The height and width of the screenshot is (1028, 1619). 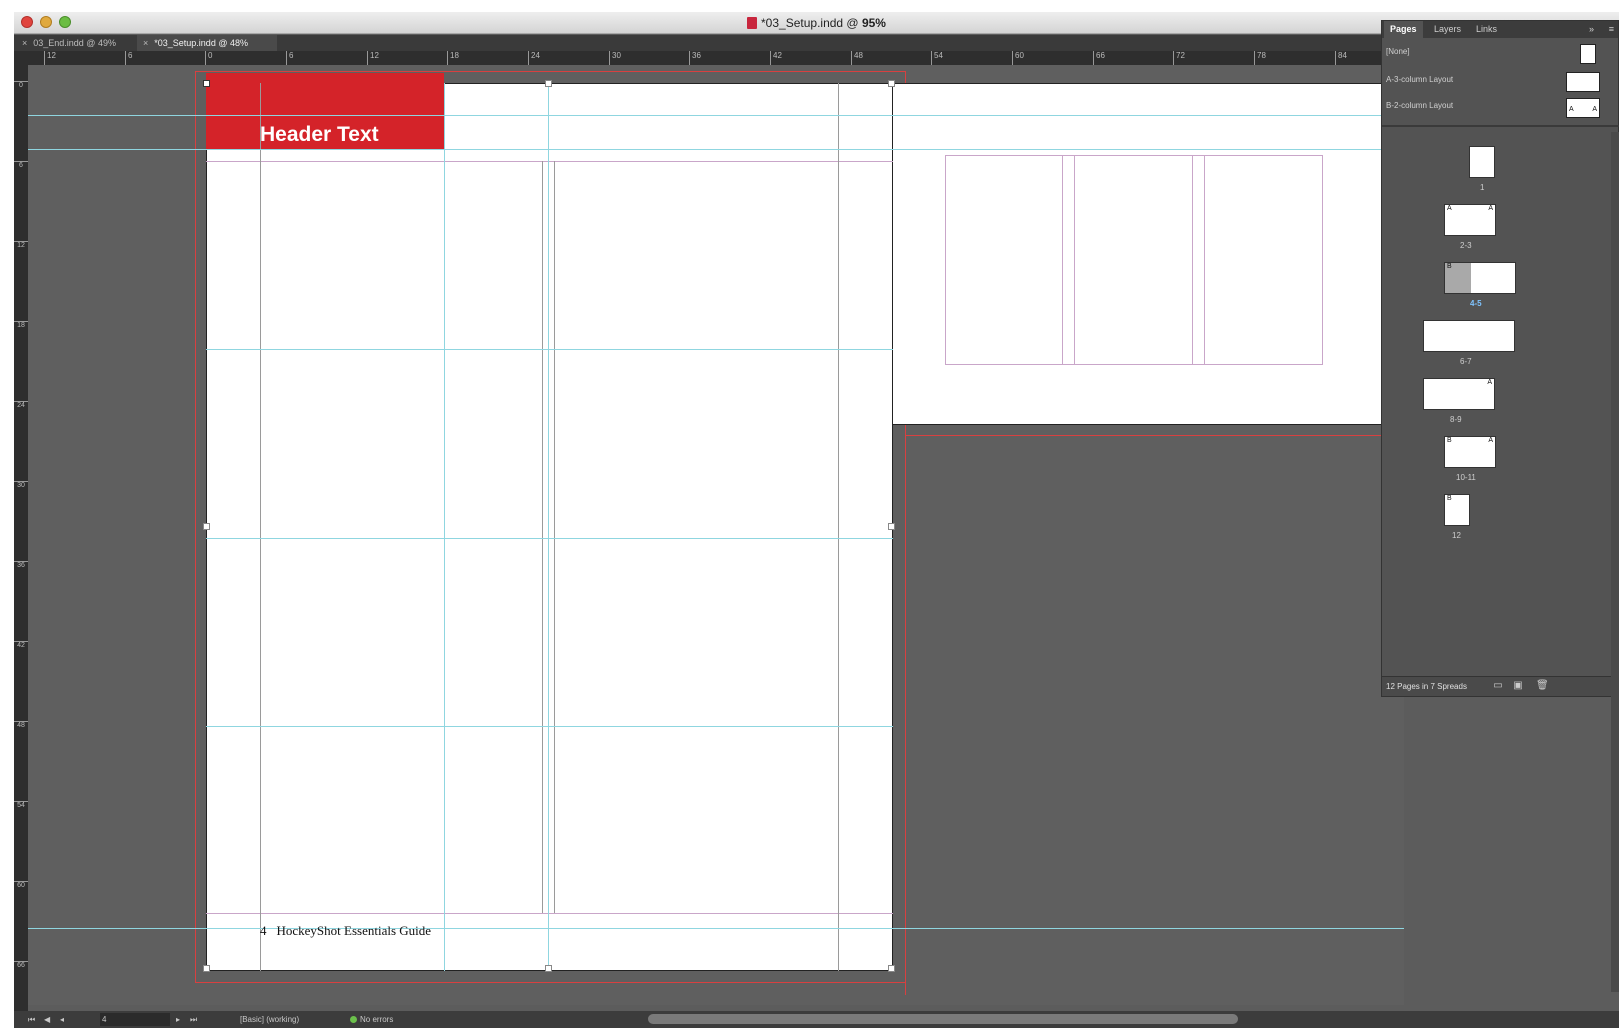 I want to click on spread-label: 6-7, so click(x=1466, y=361).